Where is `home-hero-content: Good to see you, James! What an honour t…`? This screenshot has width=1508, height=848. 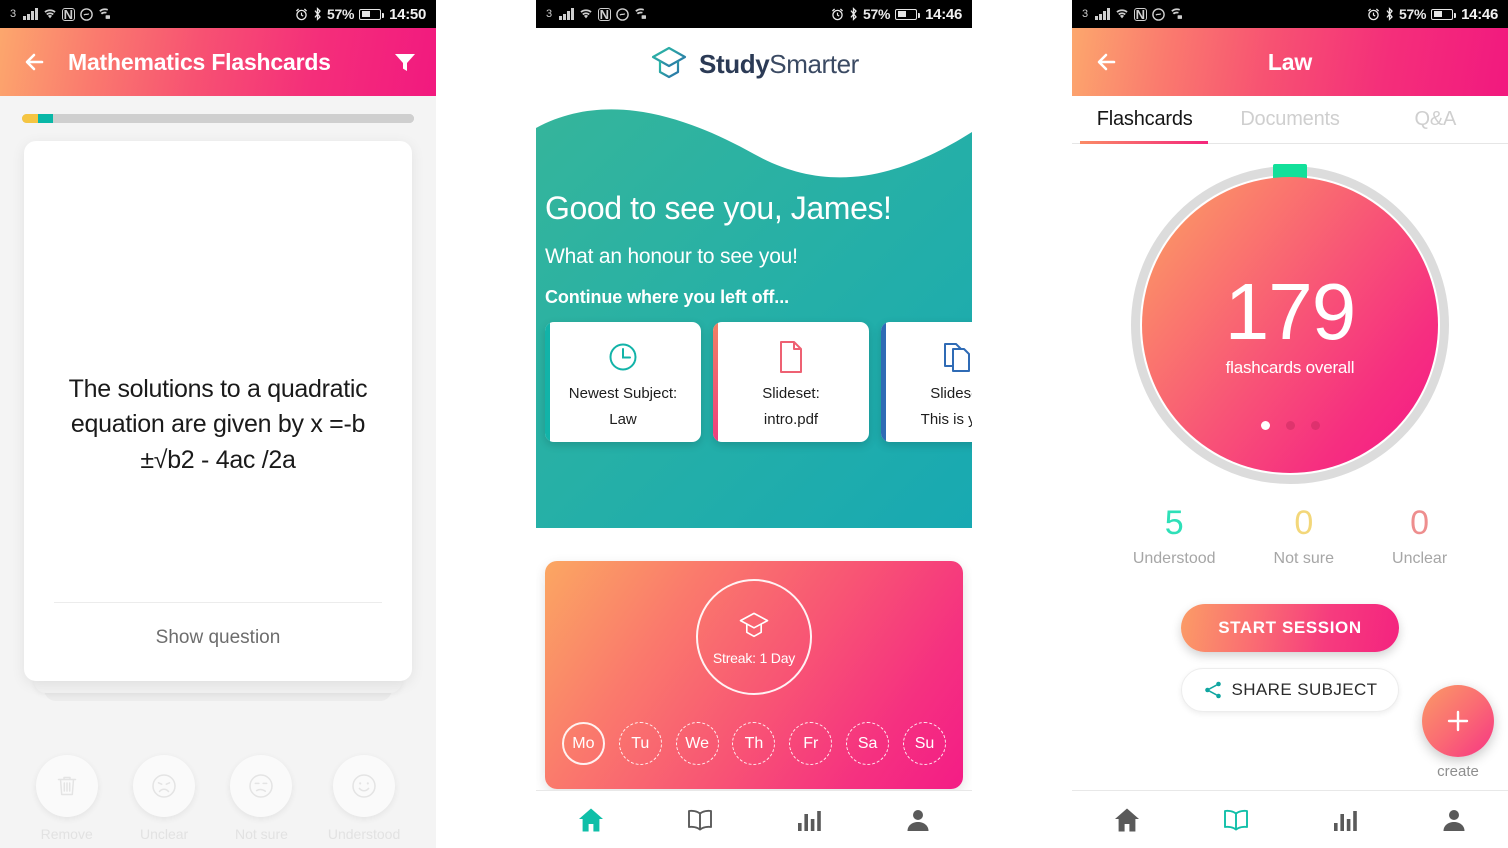
home-hero-content: Good to see you, James! What an honour t… is located at coordinates (754, 315).